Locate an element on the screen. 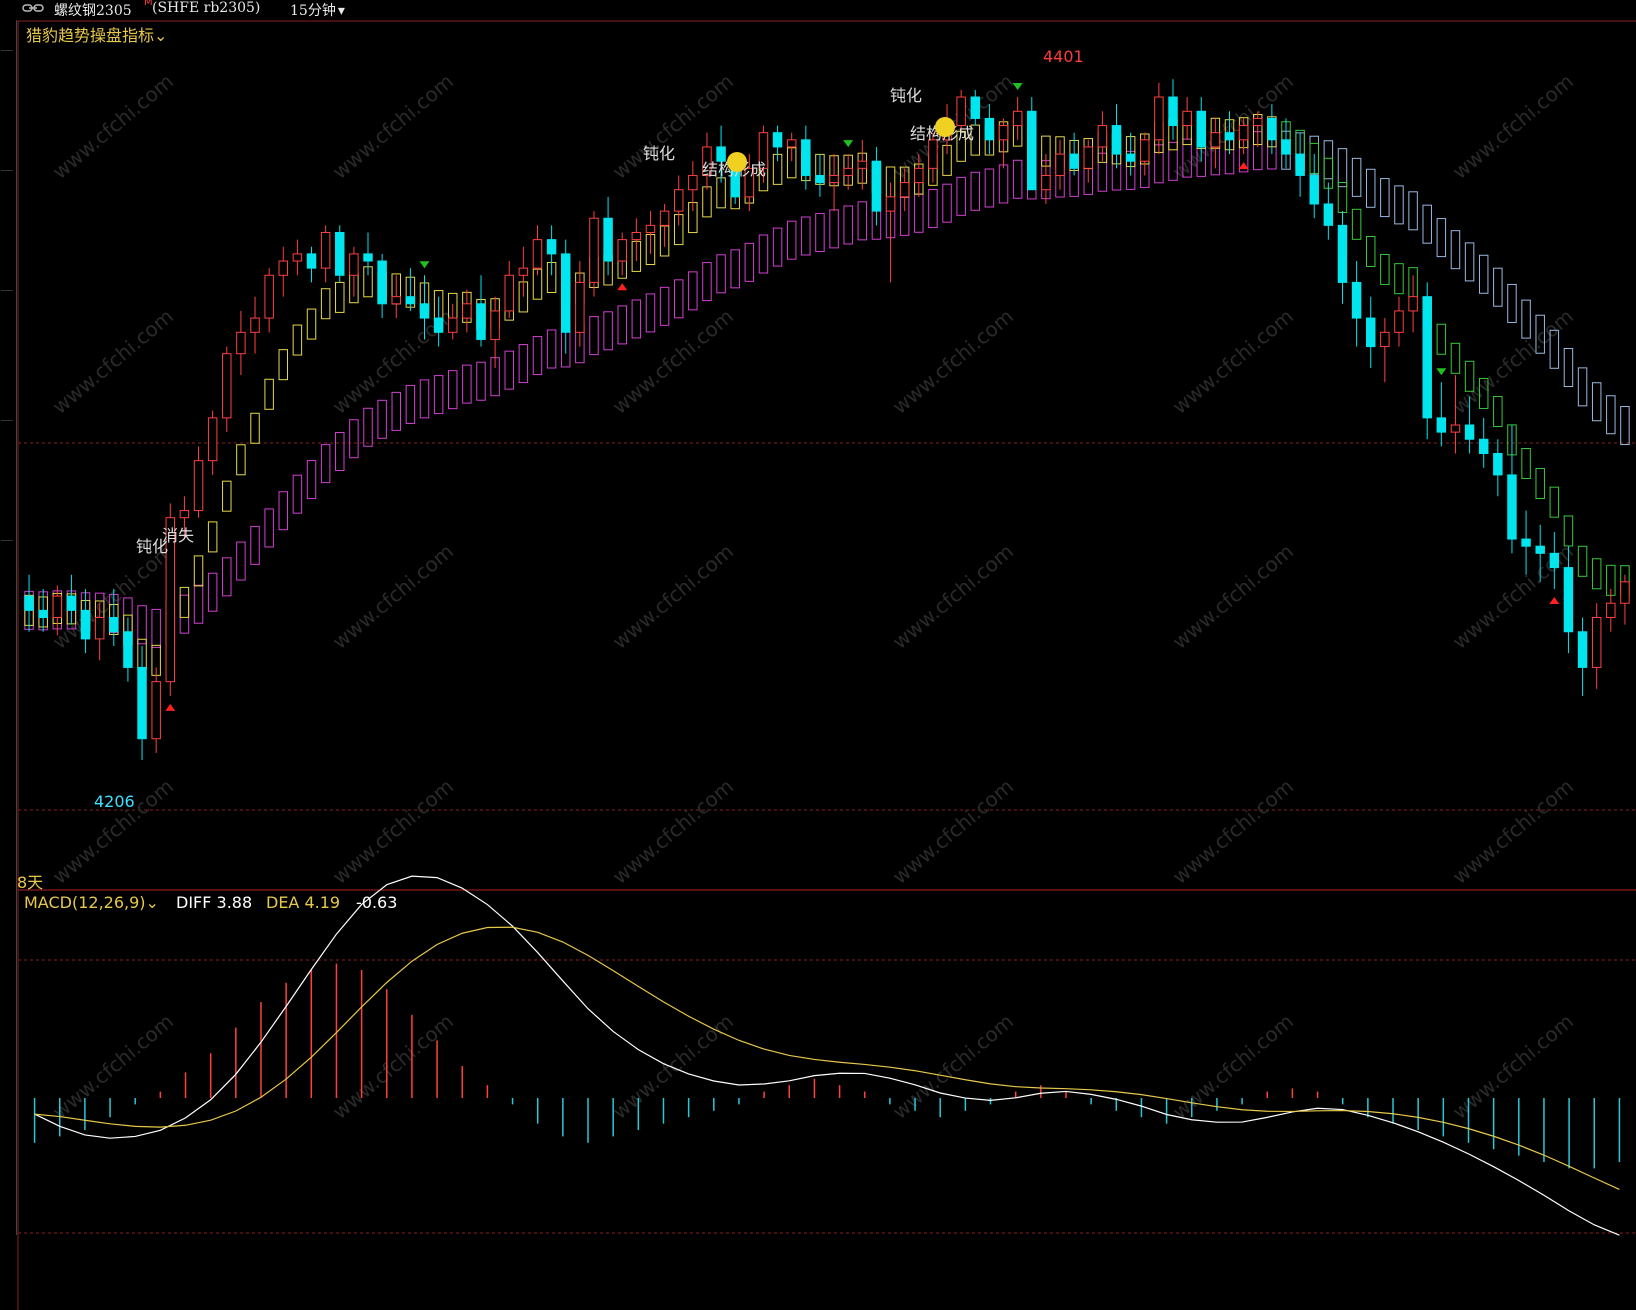 The image size is (1636, 1310). days-label: 8天 is located at coordinates (30, 882).